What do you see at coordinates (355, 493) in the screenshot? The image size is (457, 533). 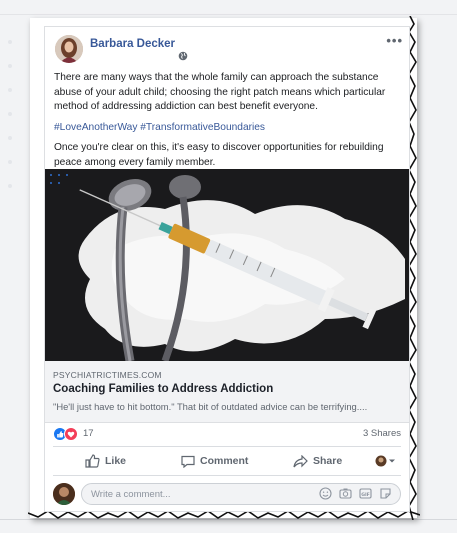 I see `comment-tools: GIF` at bounding box center [355, 493].